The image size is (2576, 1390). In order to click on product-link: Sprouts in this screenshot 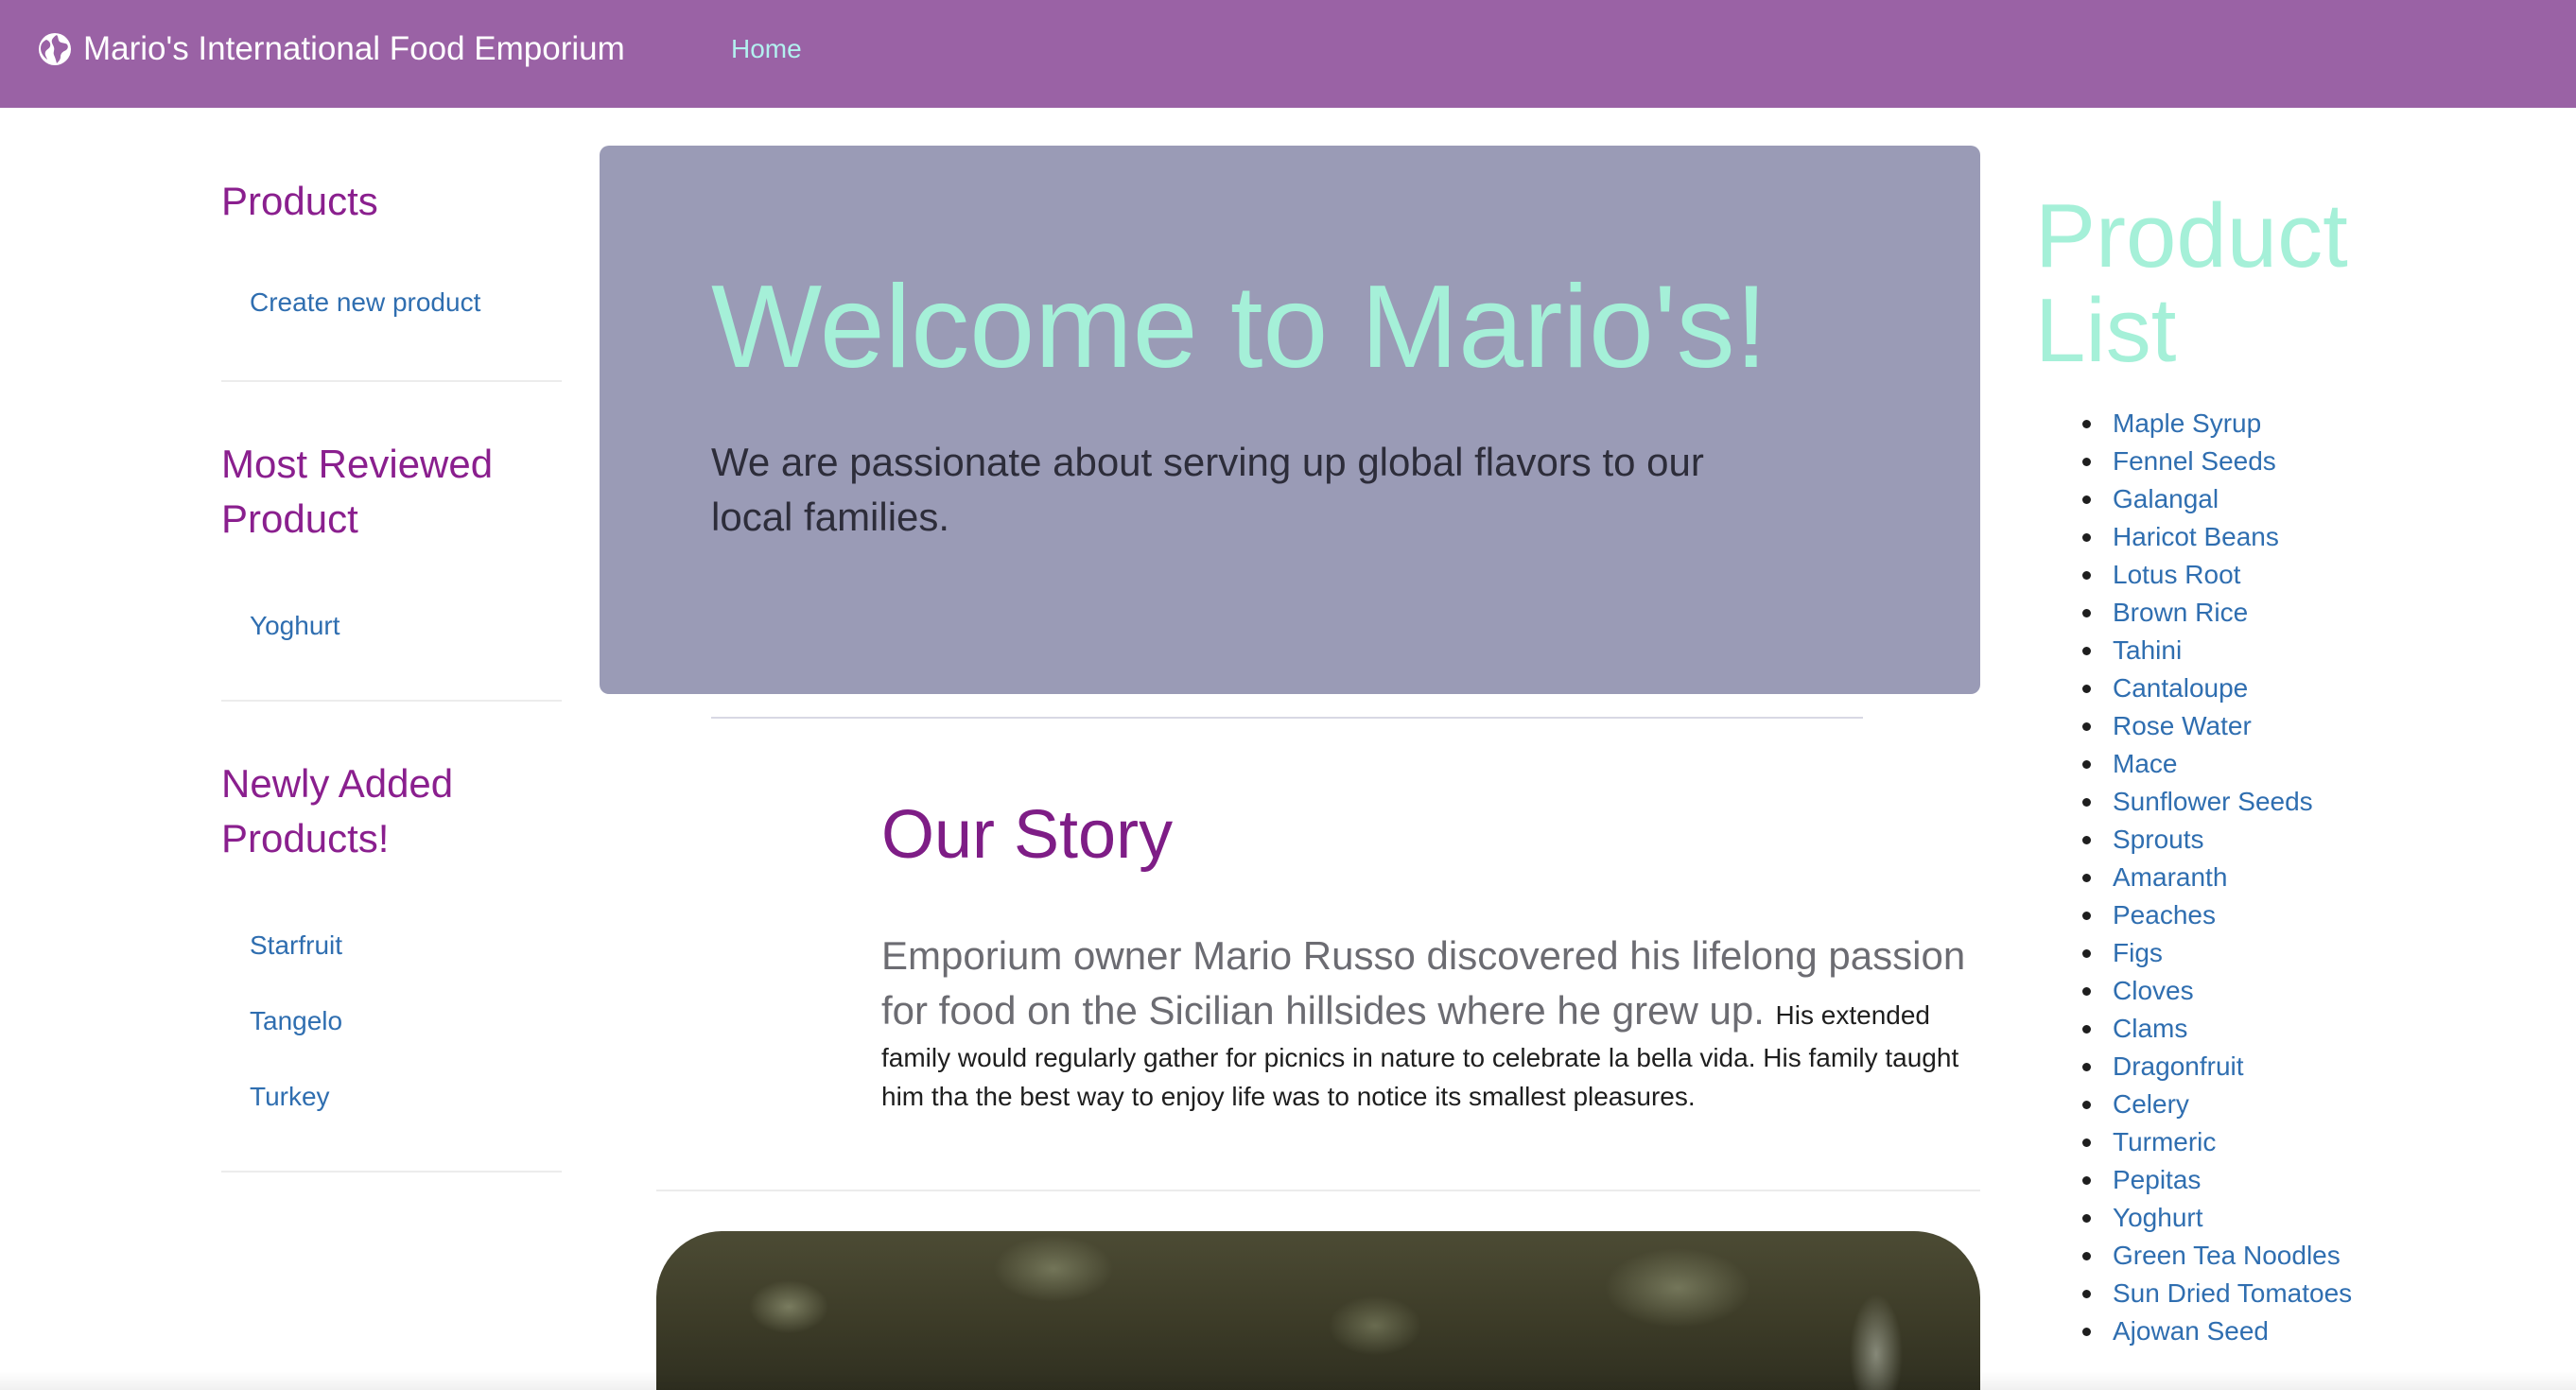, I will do `click(2239, 840)`.